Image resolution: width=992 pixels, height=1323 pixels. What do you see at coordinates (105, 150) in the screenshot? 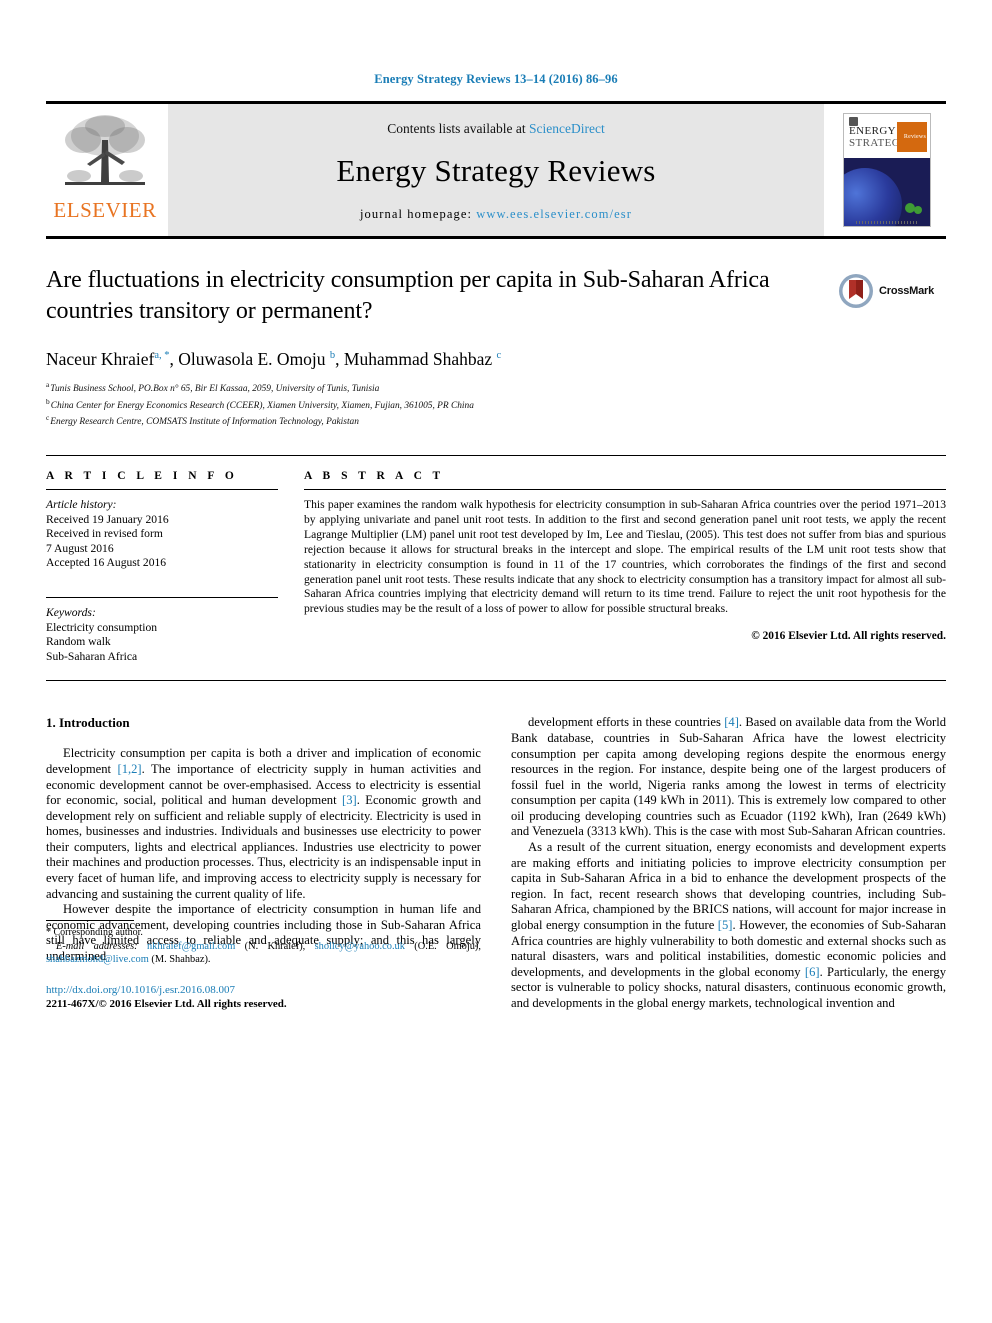
I see `elsevier-tree-icon` at bounding box center [105, 150].